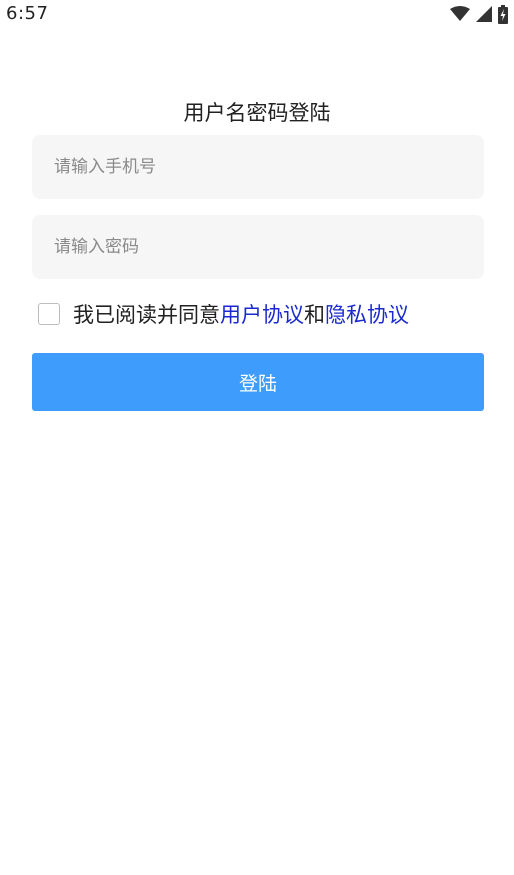 This screenshot has width=514, height=875. What do you see at coordinates (49, 314) in the screenshot?
I see `agreement-checkbox` at bounding box center [49, 314].